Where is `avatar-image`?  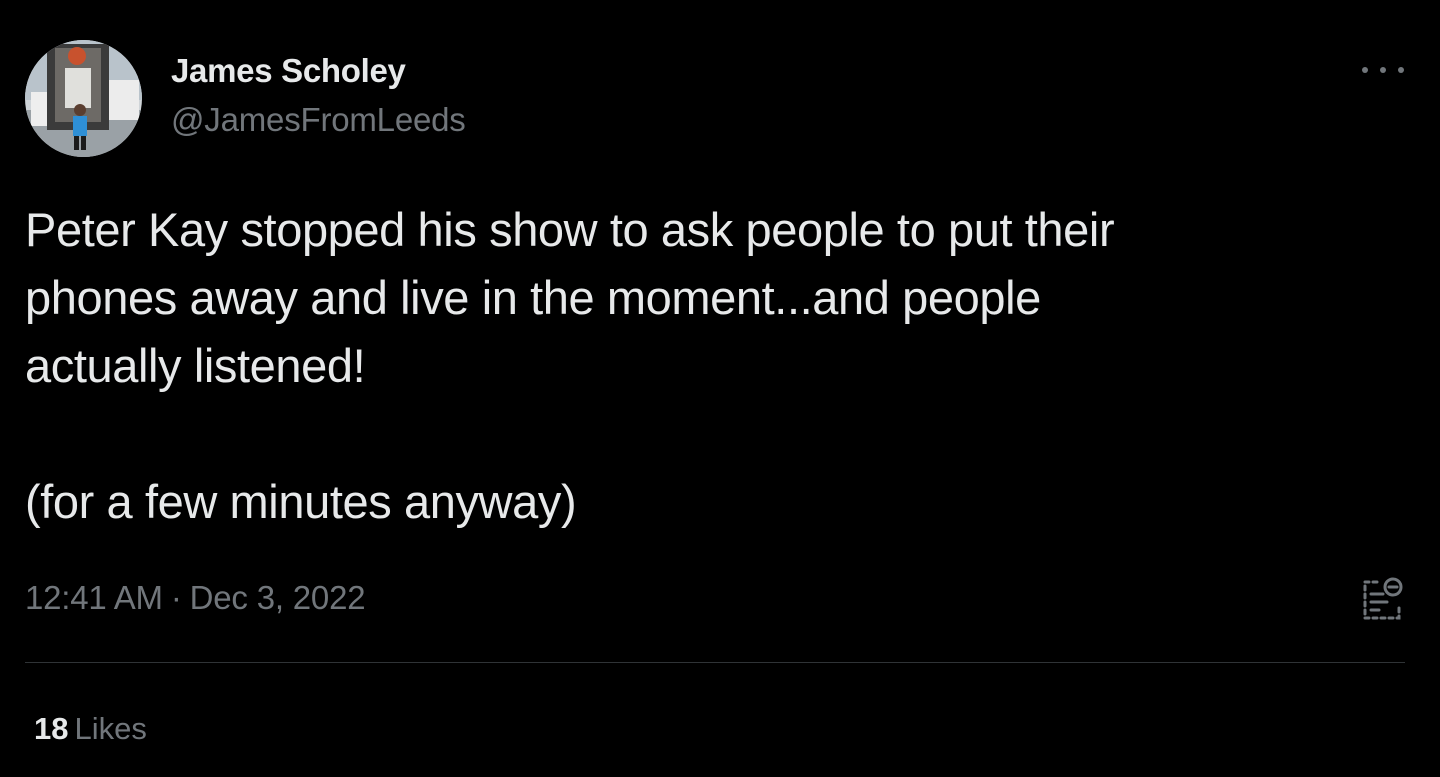
avatar-image is located at coordinates (83, 98).